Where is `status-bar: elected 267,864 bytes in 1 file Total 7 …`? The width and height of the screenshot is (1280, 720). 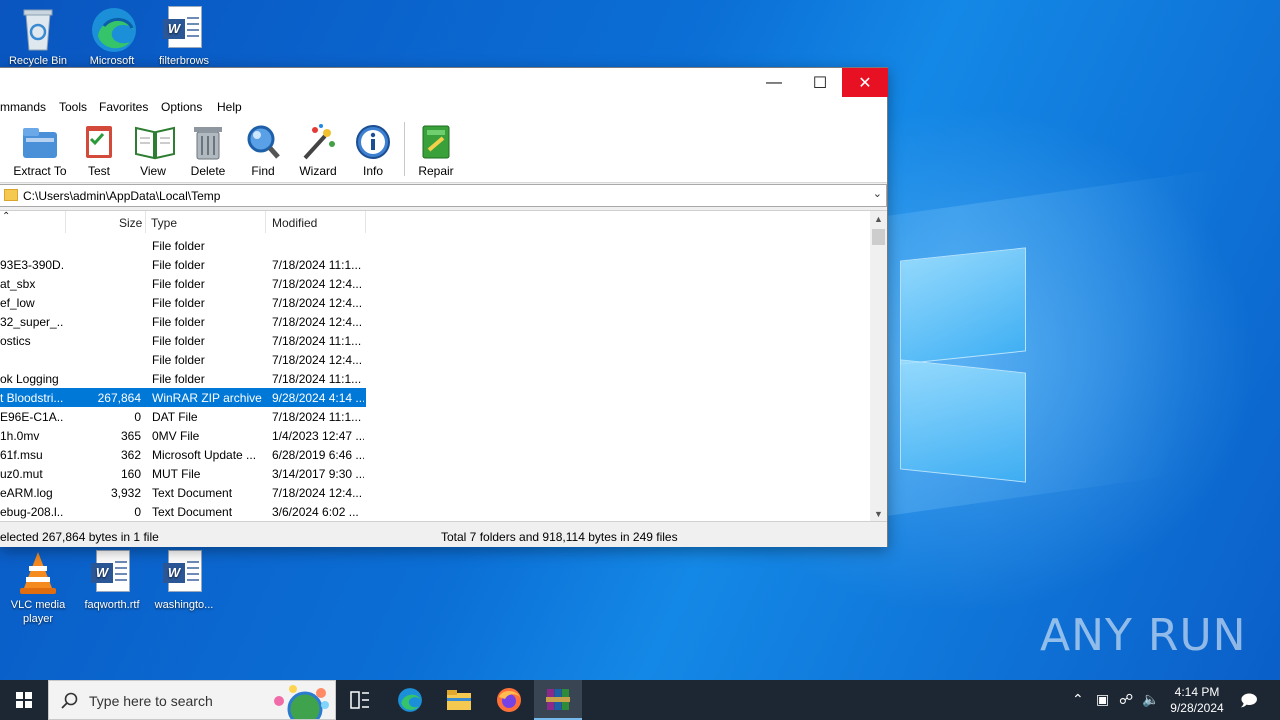
status-bar: elected 267,864 bytes in 1 file Total 7 … is located at coordinates (443, 535).